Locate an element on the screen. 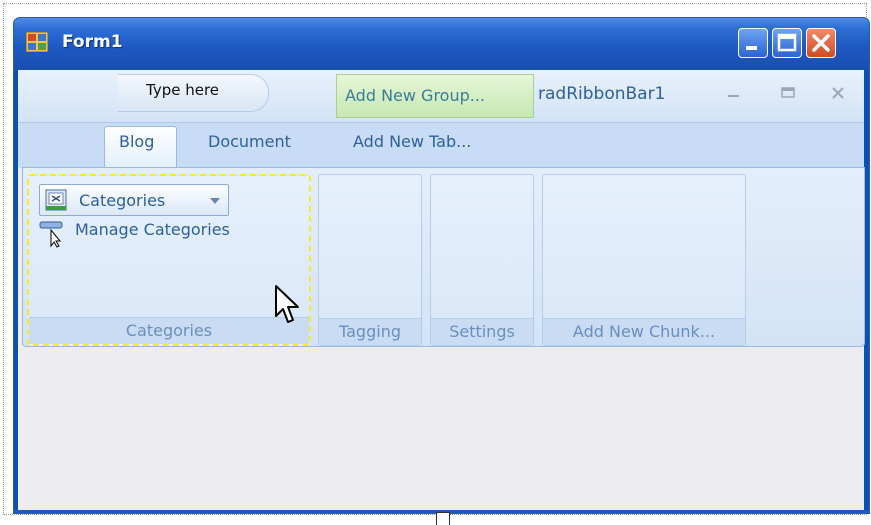 The height and width of the screenshot is (525, 871). group-tagging: Tagging is located at coordinates (370, 260).